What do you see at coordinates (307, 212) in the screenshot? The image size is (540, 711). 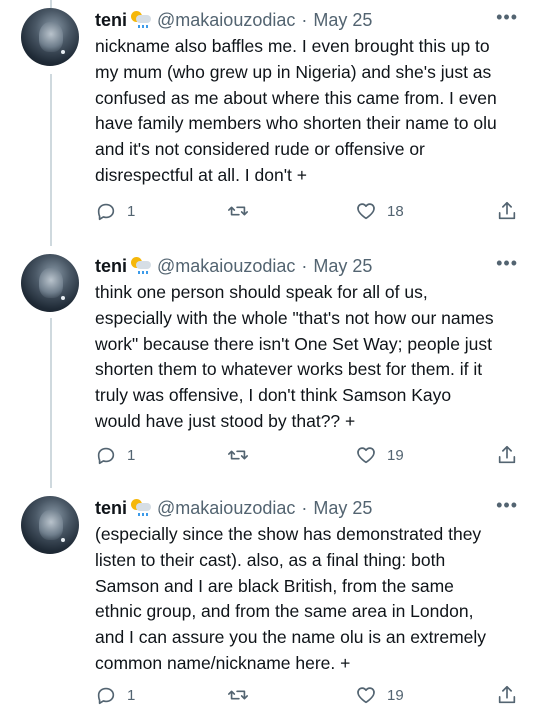 I see `tweet-actions: 1 18` at bounding box center [307, 212].